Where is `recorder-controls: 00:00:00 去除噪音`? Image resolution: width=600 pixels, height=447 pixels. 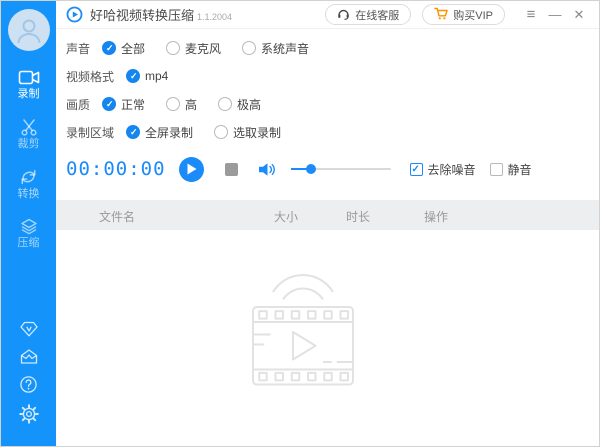
recorder-controls: 00:00:00 去除噪音 is located at coordinates (327, 169).